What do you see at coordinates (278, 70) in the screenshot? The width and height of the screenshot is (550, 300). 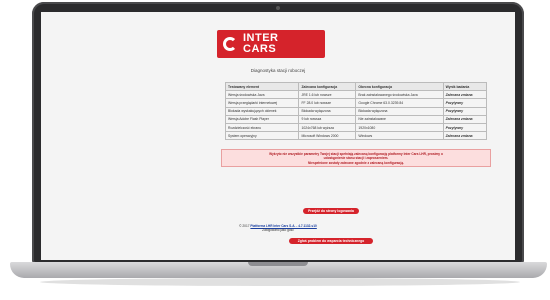 I see `page-title: Diagnostyka stacji roboczej` at bounding box center [278, 70].